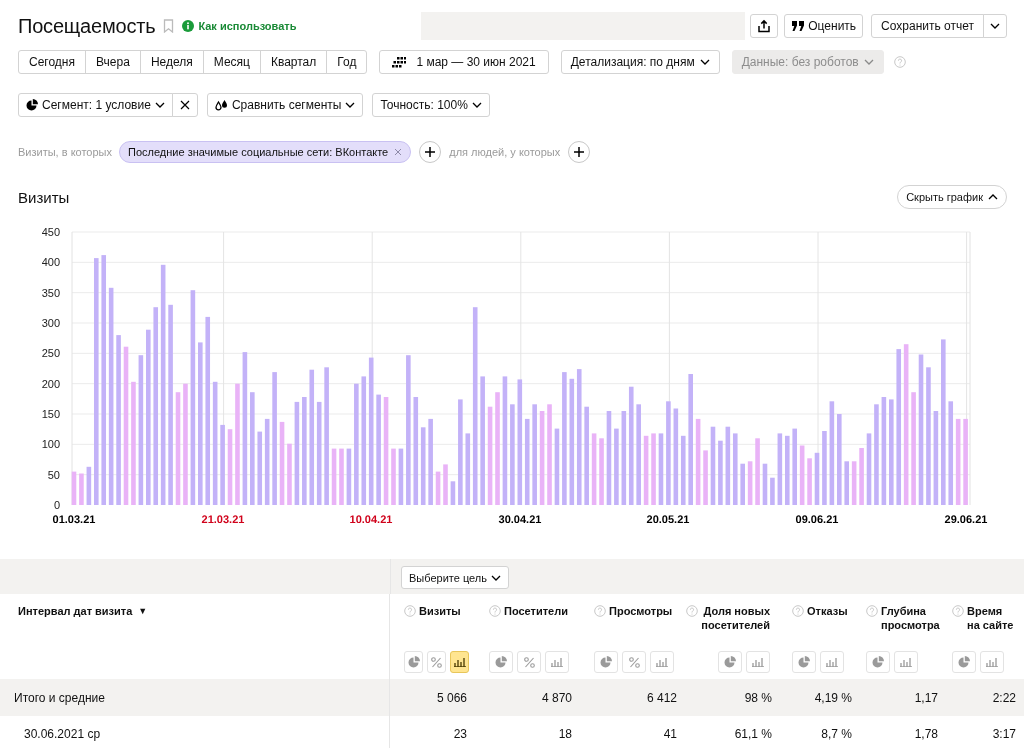  Describe the element at coordinates (1004, 697) in the screenshot. I see `table-cell: 2:22` at that location.